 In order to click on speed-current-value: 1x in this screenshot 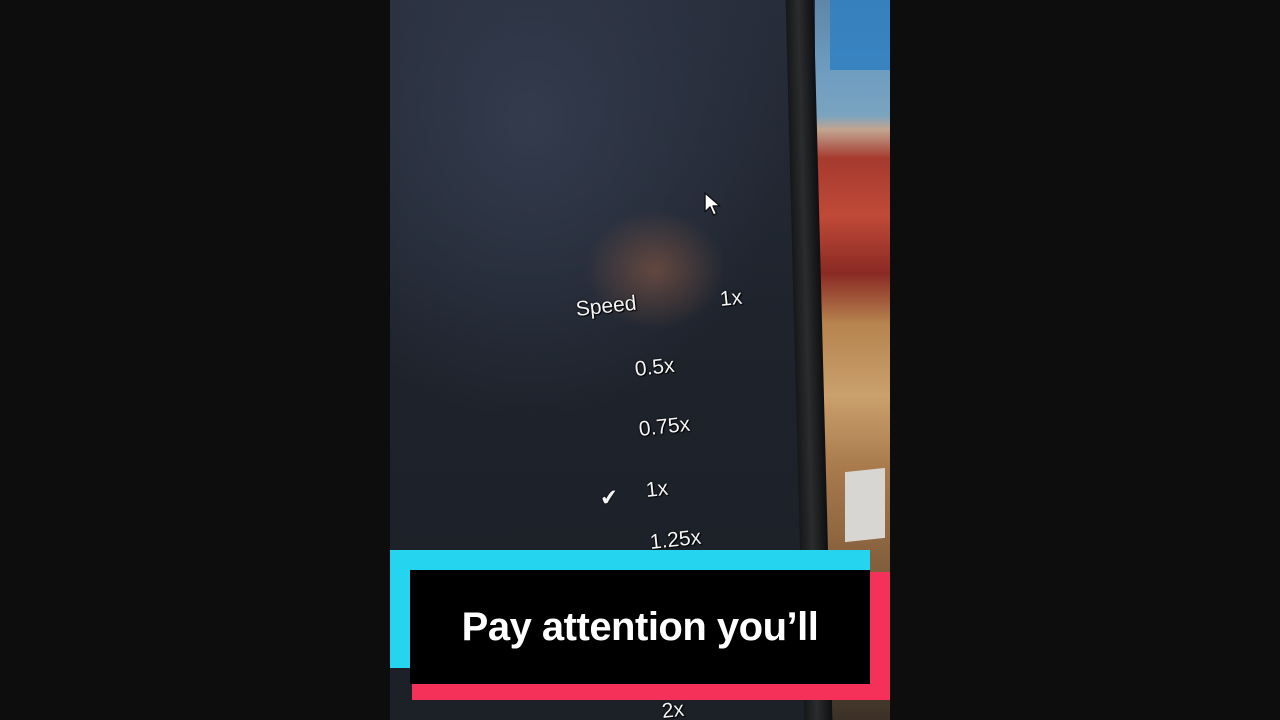, I will do `click(731, 298)`.